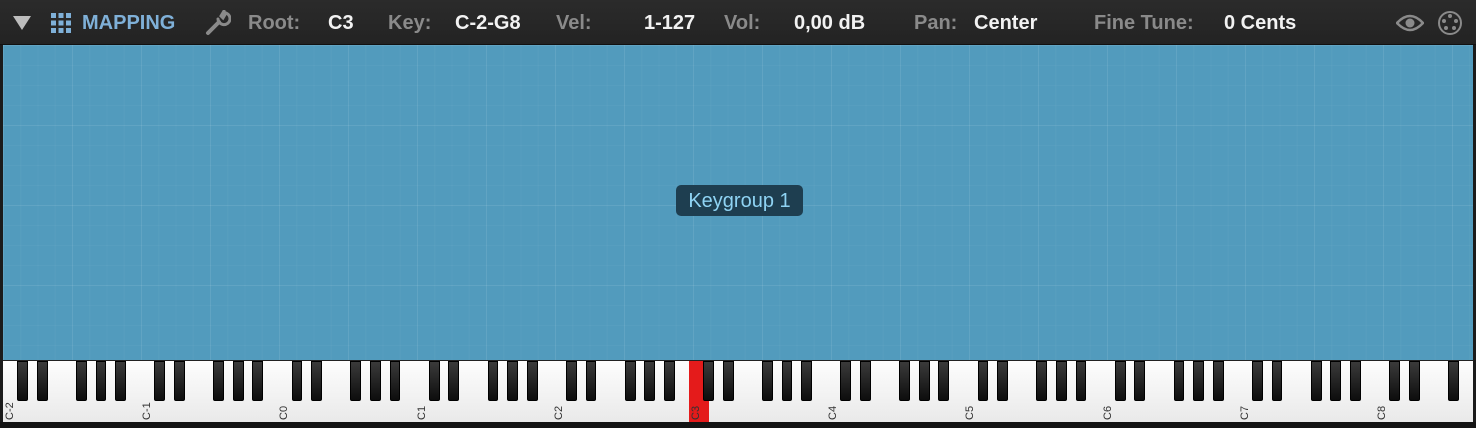 This screenshot has width=1476, height=428. Describe the element at coordinates (696, 412) in the screenshot. I see `octave-label: C3` at that location.